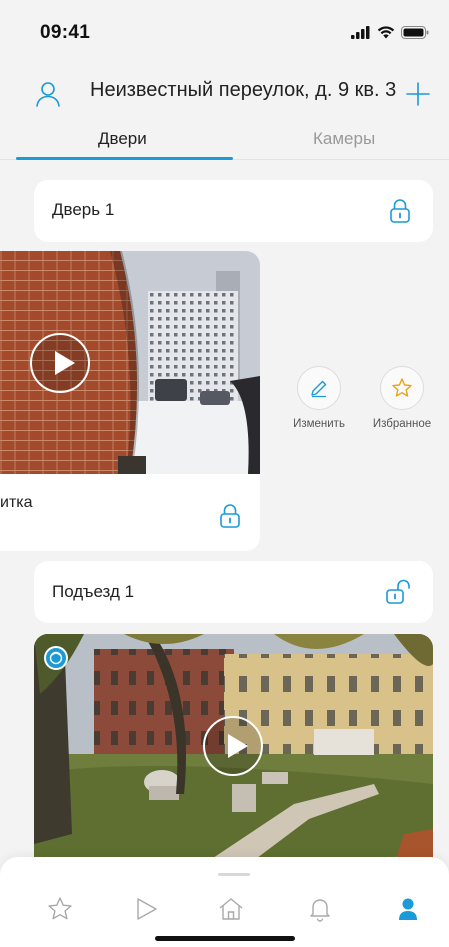 The height and width of the screenshot is (947, 449). I want to click on star-icon, so click(402, 387).